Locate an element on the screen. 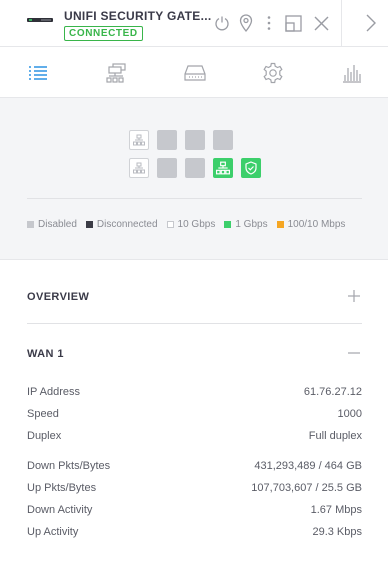  lan-port-icon is located at coordinates (223, 168).